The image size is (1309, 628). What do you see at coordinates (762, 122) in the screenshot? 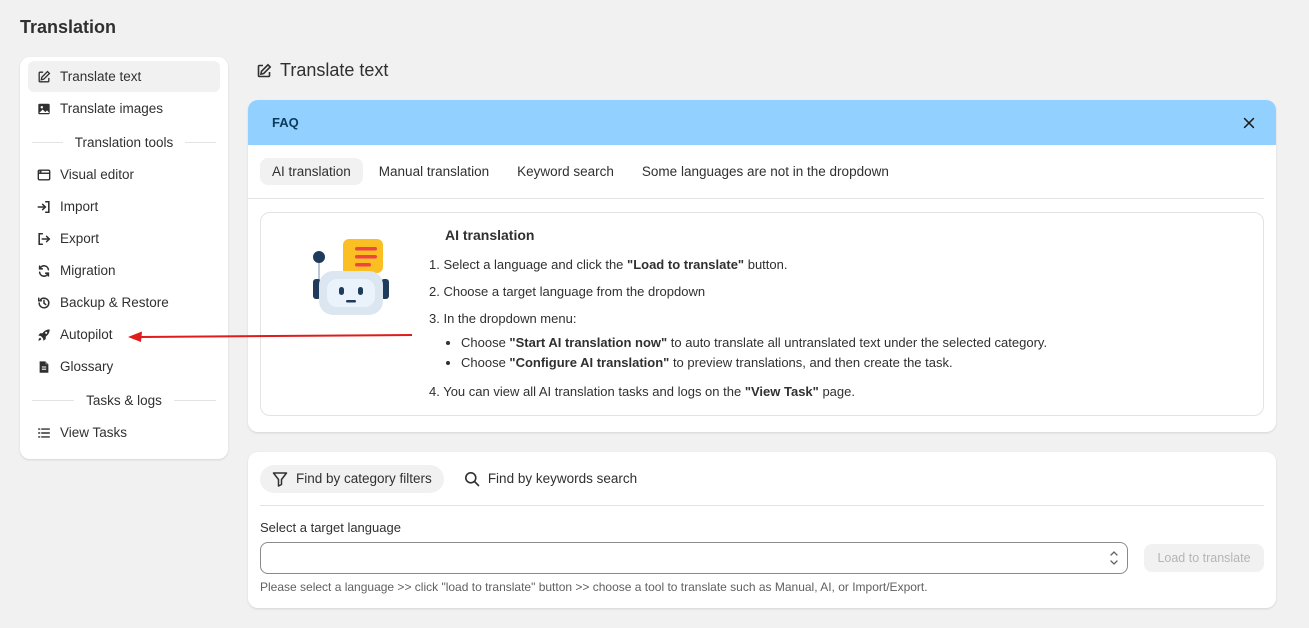
I see `faq-banner: FAQ` at bounding box center [762, 122].